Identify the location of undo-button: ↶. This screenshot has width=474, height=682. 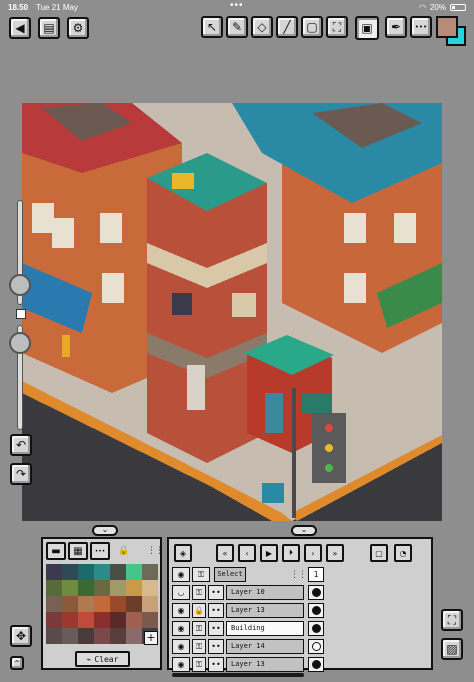
(21, 445).